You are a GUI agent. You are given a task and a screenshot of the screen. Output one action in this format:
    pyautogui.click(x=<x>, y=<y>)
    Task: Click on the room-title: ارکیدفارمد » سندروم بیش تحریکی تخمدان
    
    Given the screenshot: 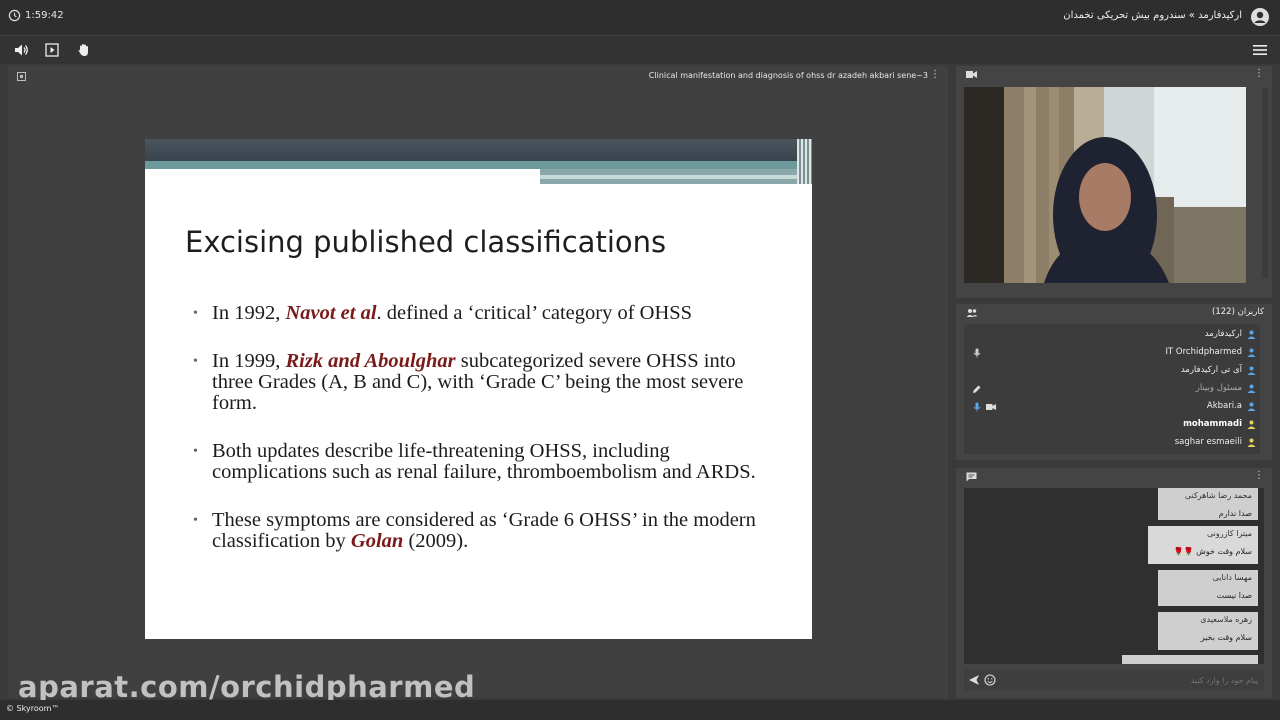 What is the action you would take?
    pyautogui.click(x=1152, y=15)
    